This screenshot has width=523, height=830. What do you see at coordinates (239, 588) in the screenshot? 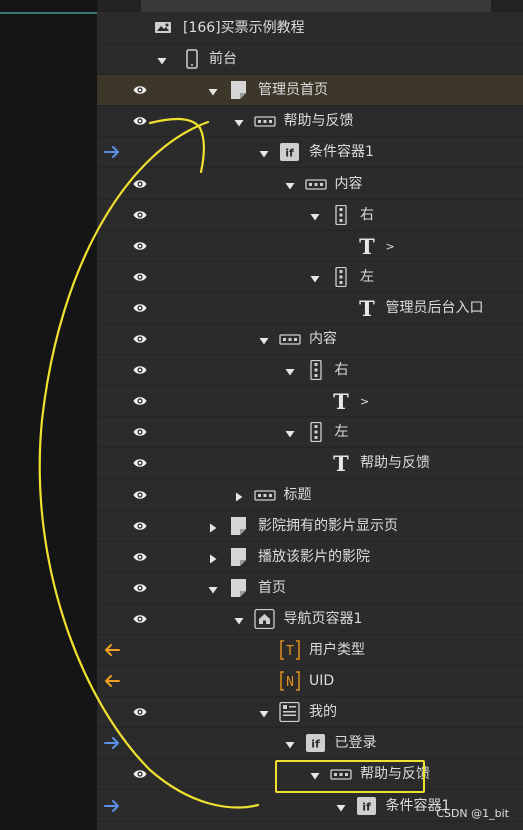
I see `page-icon` at bounding box center [239, 588].